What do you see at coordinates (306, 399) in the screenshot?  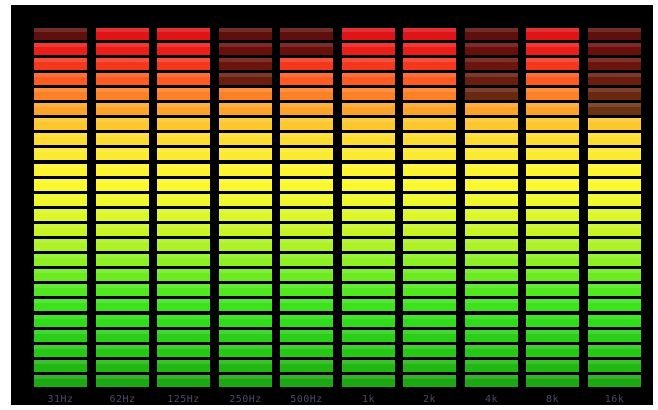 I see `band-frequency-label: 500Hz` at bounding box center [306, 399].